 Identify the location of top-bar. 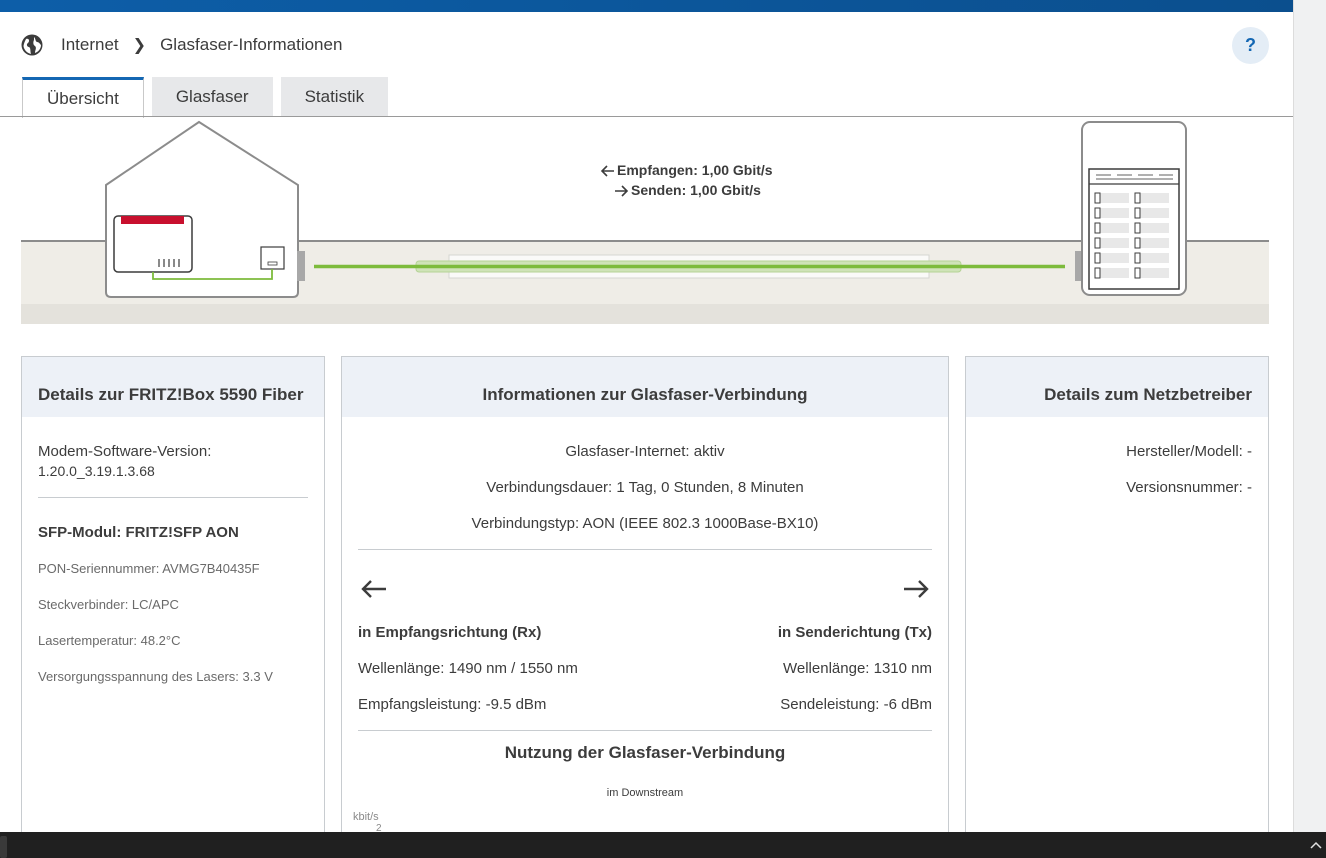
(646, 6).